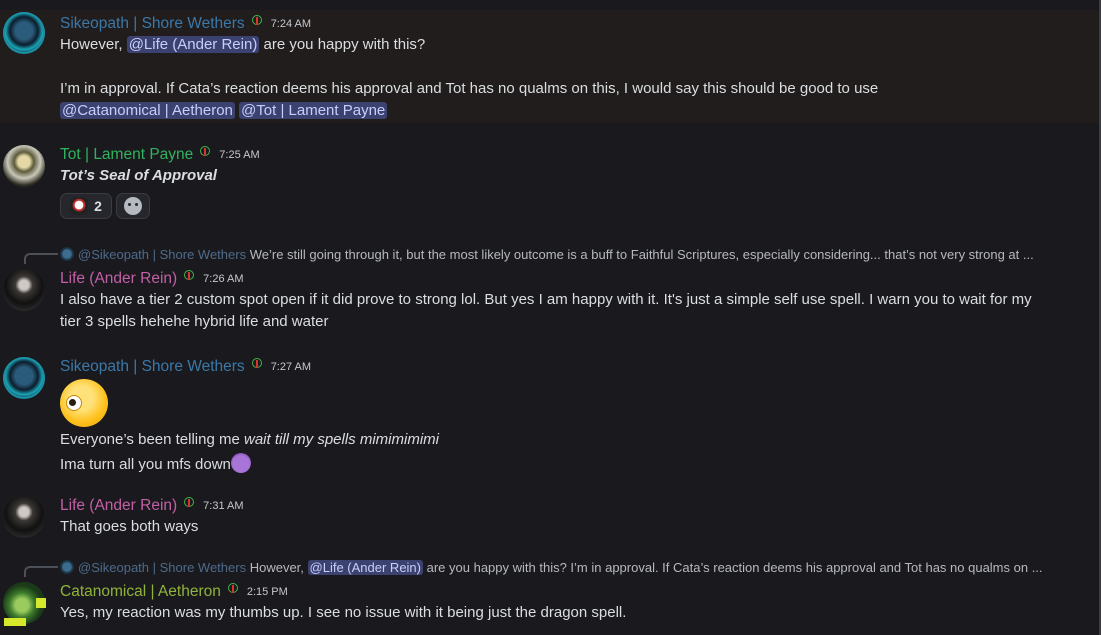 This screenshot has height=635, width=1101. Describe the element at coordinates (240, 463) in the screenshot. I see `smiling-imp-emoji-icon` at that location.